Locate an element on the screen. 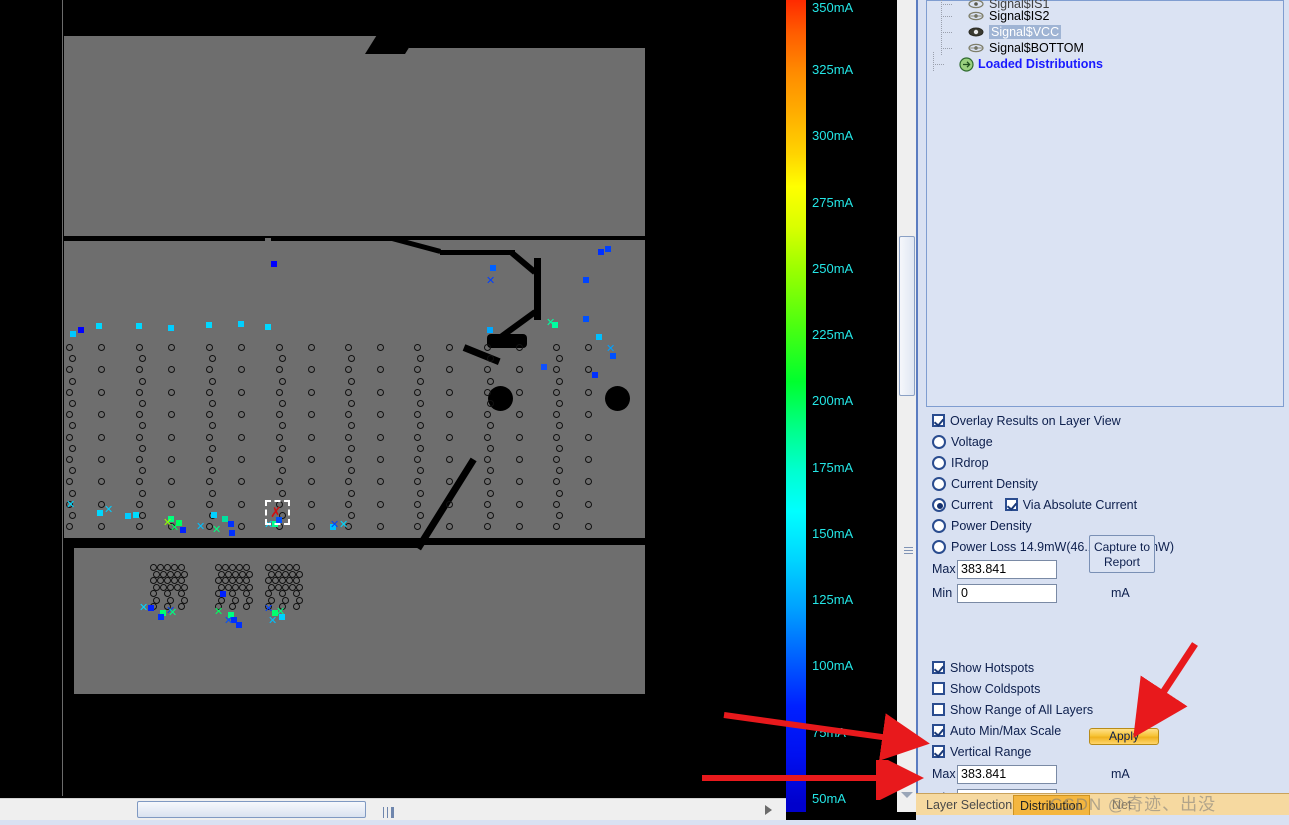 The image size is (1289, 825). scrollbar-grip-icon is located at coordinates (388, 812).